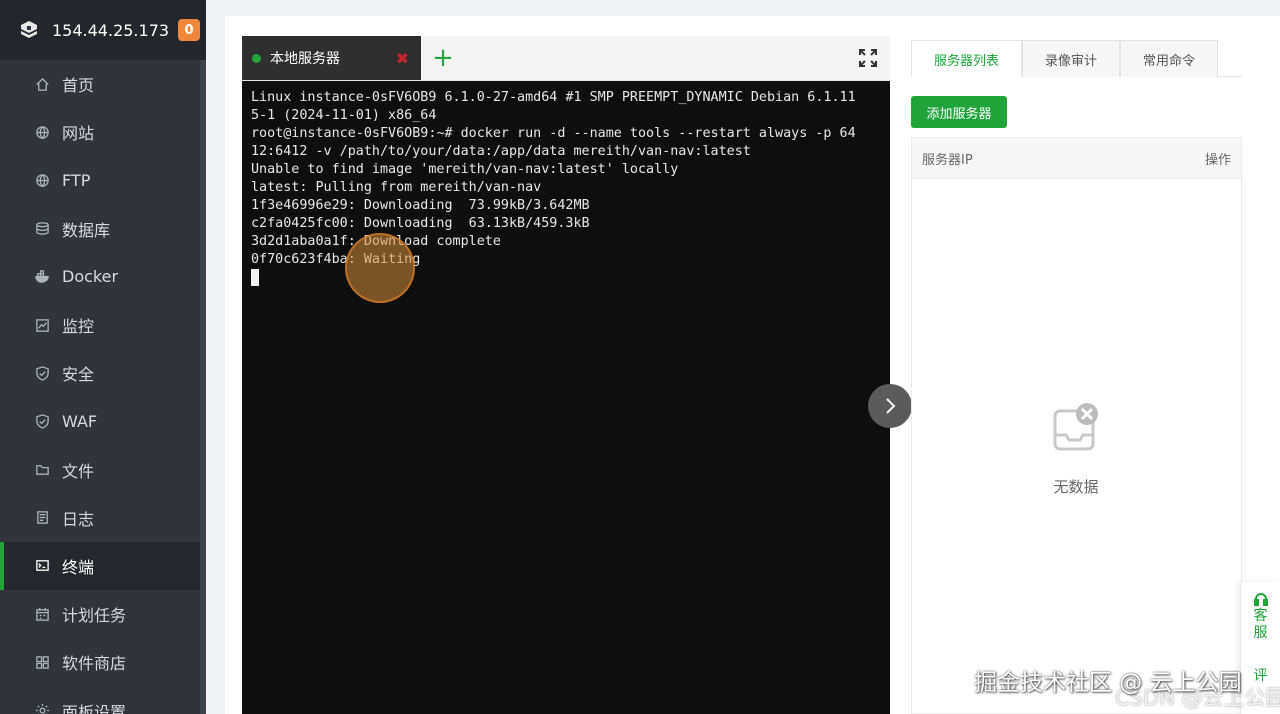 Image resolution: width=1280 pixels, height=714 pixels. What do you see at coordinates (443, 58) in the screenshot?
I see `add-tab-button: +` at bounding box center [443, 58].